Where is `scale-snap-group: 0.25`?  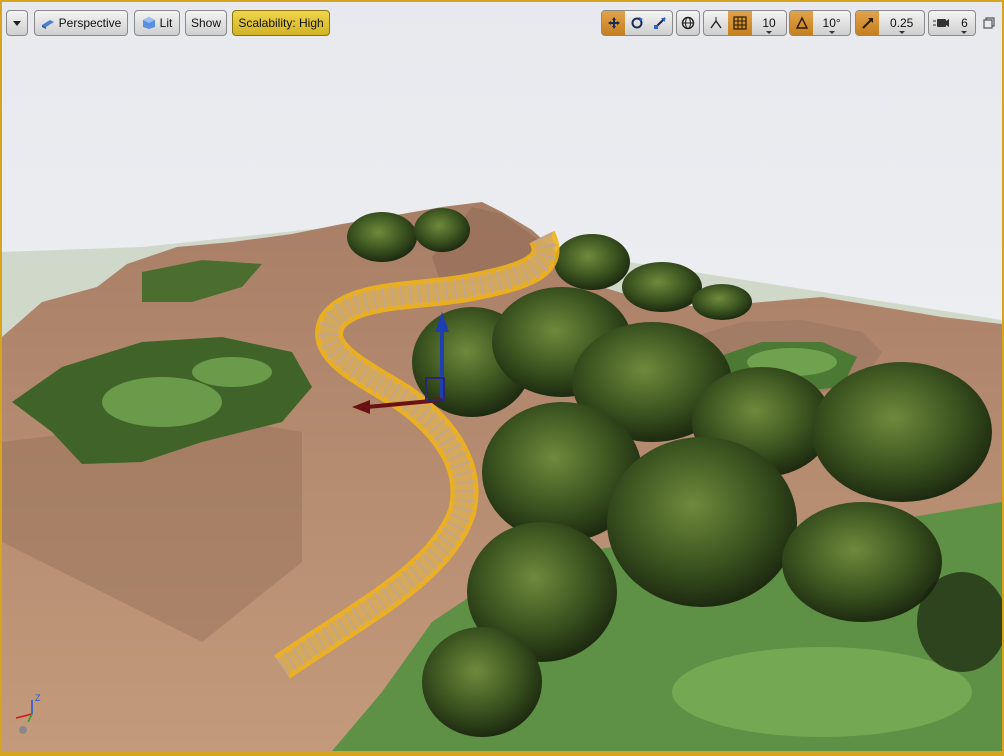
scale-snap-group: 0.25 is located at coordinates (890, 23).